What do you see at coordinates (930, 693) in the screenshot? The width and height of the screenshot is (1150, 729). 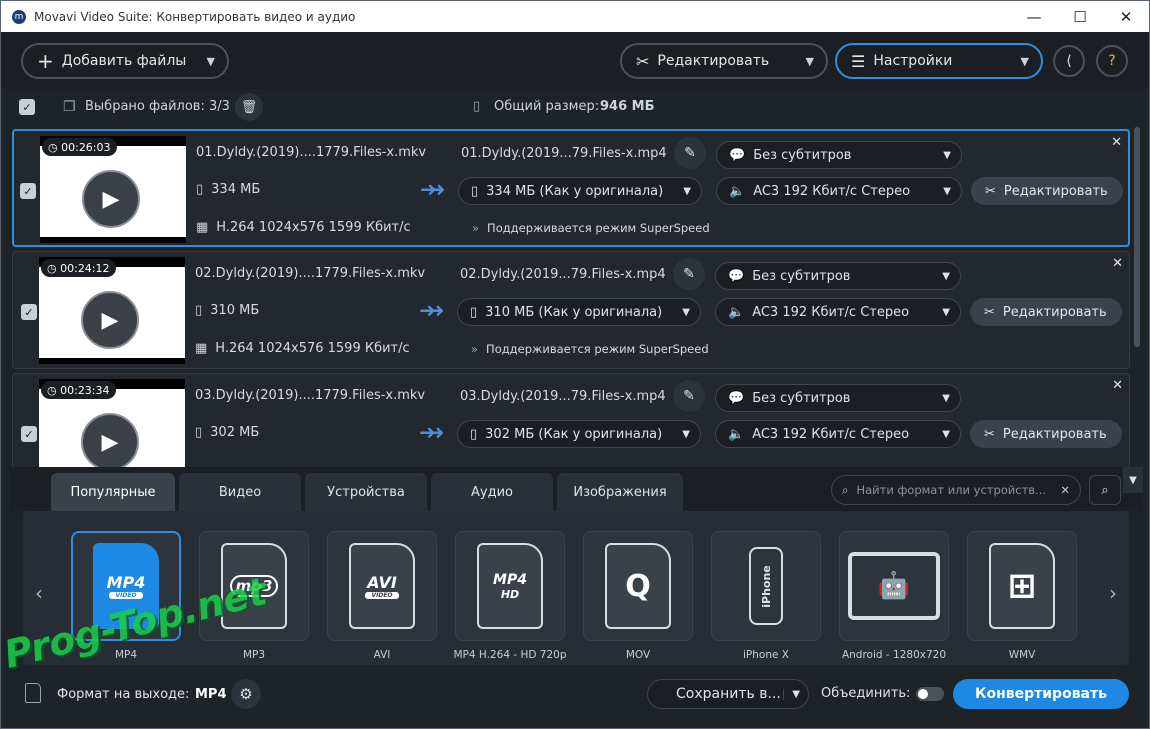 I see `merge-switch` at bounding box center [930, 693].